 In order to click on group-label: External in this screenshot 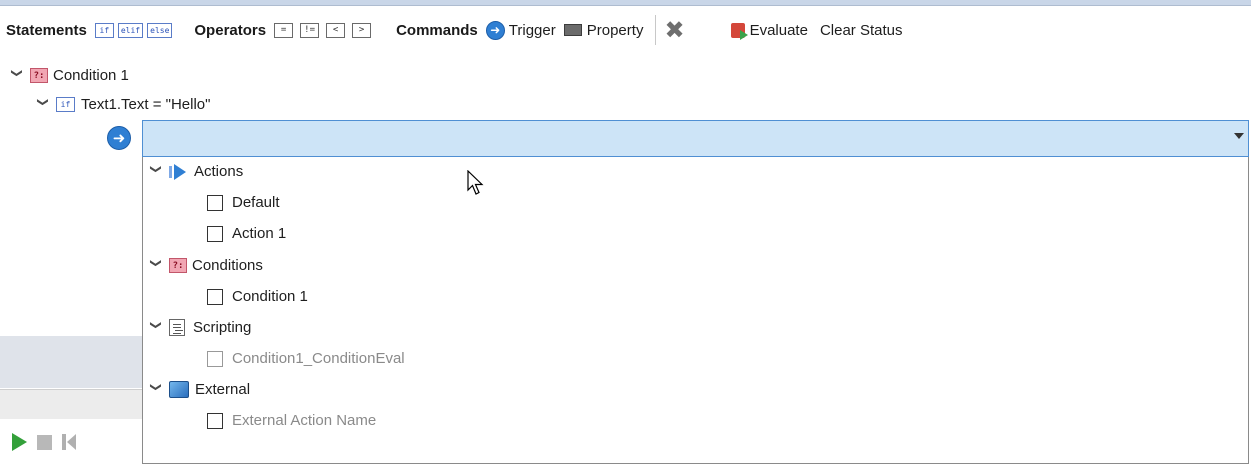, I will do `click(223, 389)`.